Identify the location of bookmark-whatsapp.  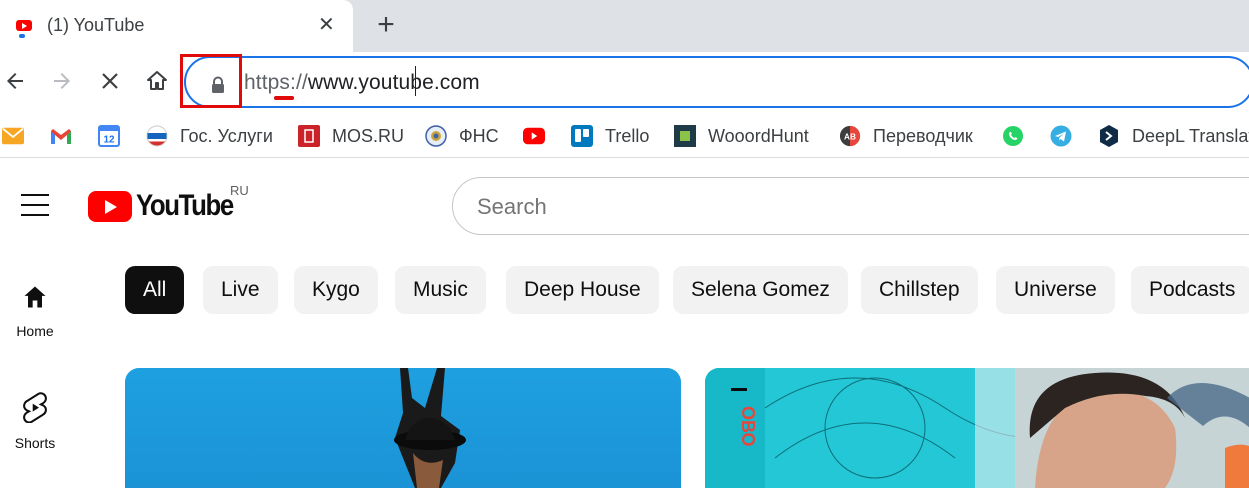
(1019, 136).